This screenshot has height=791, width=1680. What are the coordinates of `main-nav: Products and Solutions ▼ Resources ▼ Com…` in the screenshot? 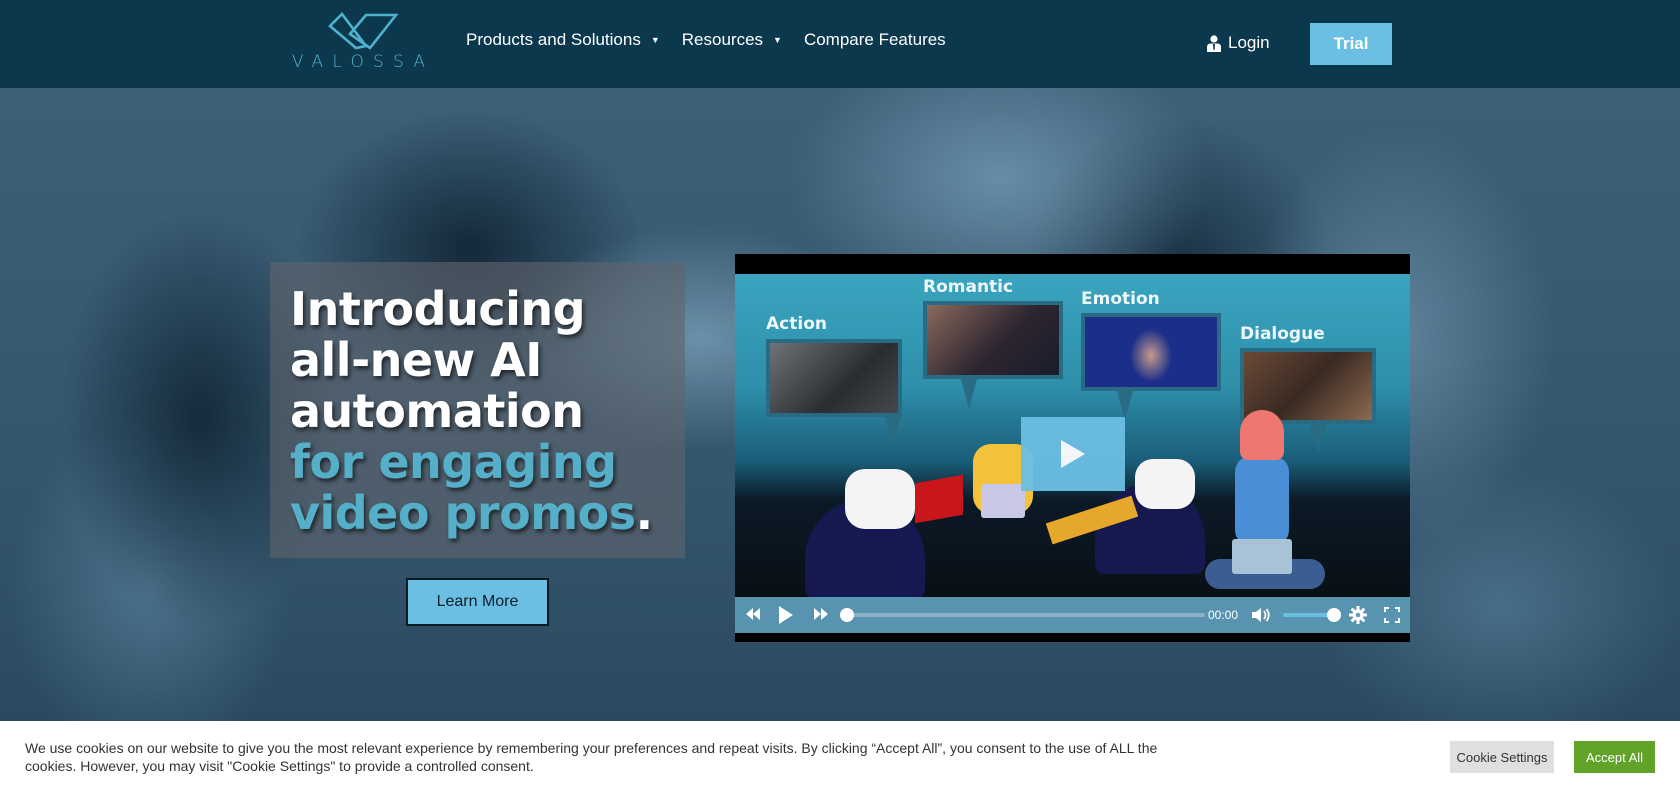 It's located at (717, 40).